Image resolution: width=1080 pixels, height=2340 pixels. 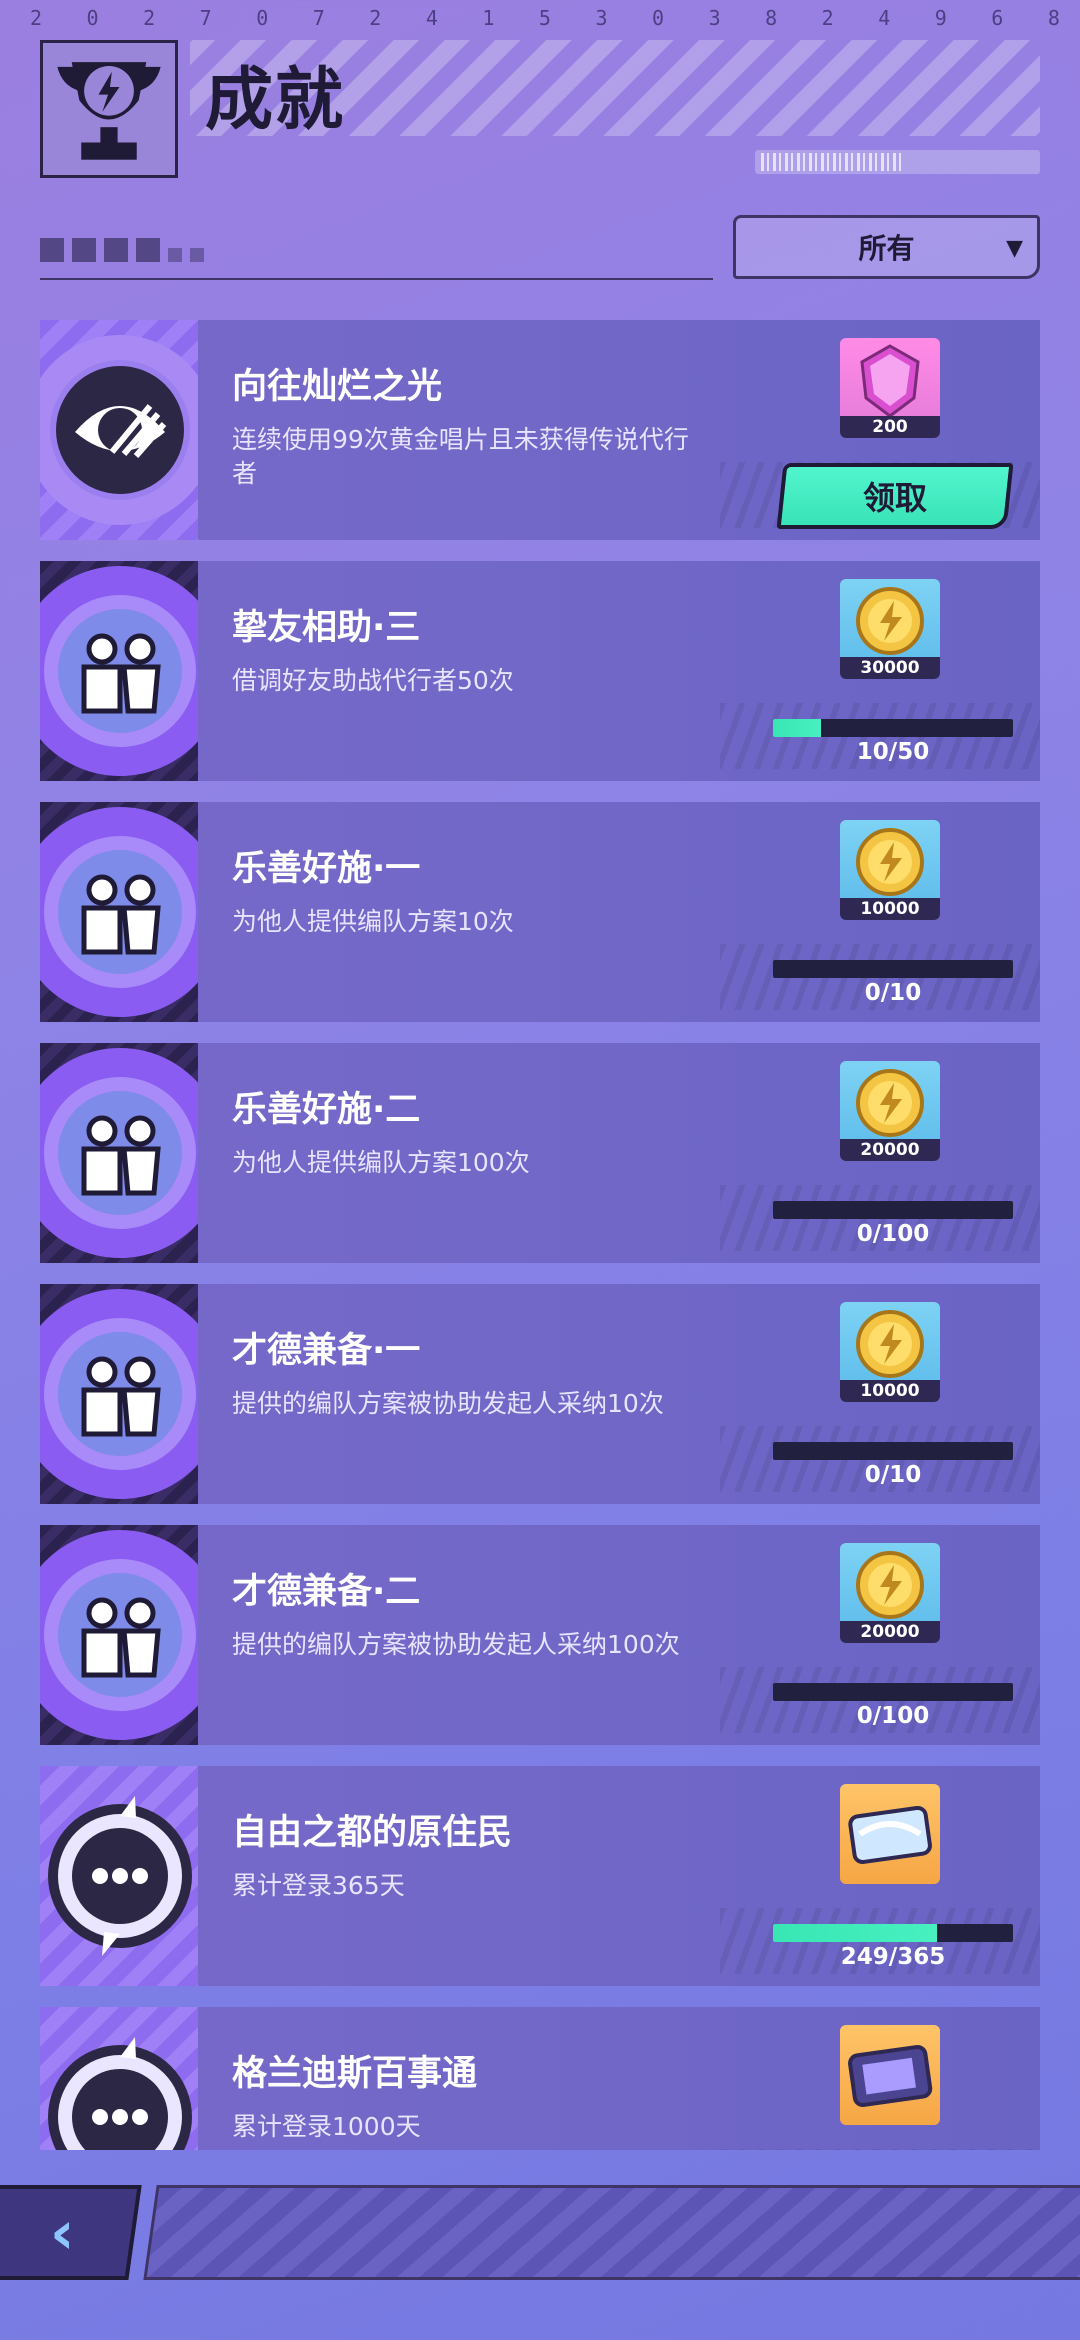 What do you see at coordinates (540, 671) in the screenshot?
I see `achievement-card: 挚友相助·三借调好友助战代行者50次 30000 10/50` at bounding box center [540, 671].